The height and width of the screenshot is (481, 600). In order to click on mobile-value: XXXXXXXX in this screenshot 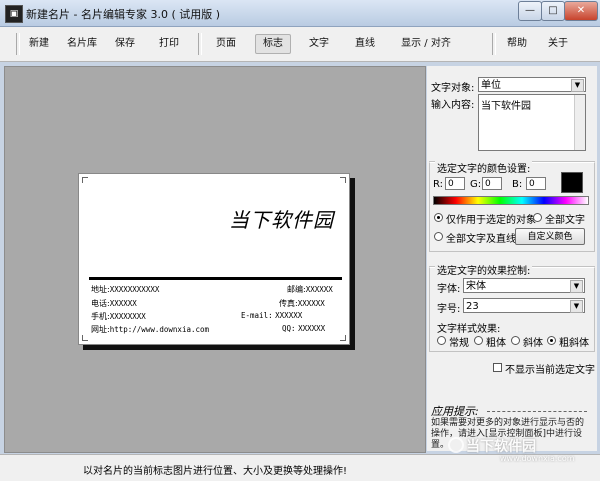, I will do `click(127, 316)`.